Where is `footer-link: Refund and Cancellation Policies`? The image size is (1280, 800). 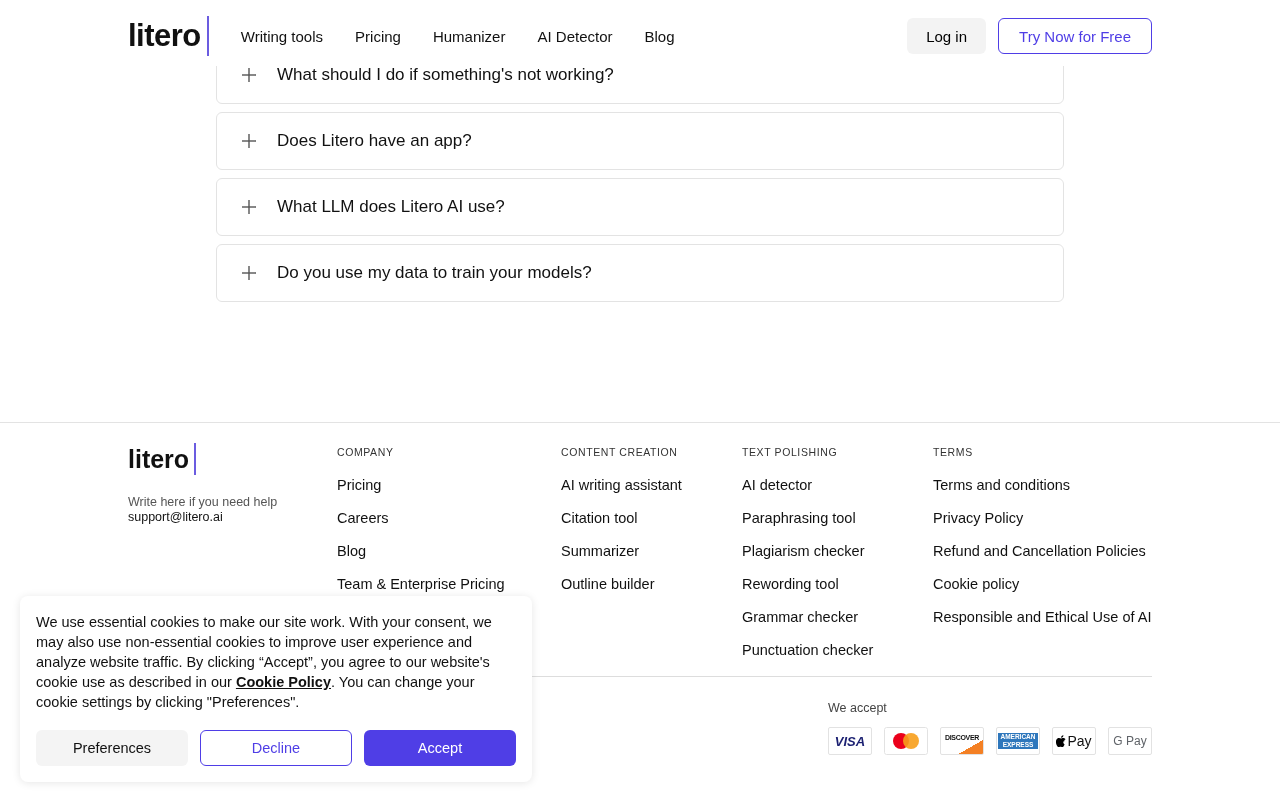 footer-link: Refund and Cancellation Policies is located at coordinates (1039, 551).